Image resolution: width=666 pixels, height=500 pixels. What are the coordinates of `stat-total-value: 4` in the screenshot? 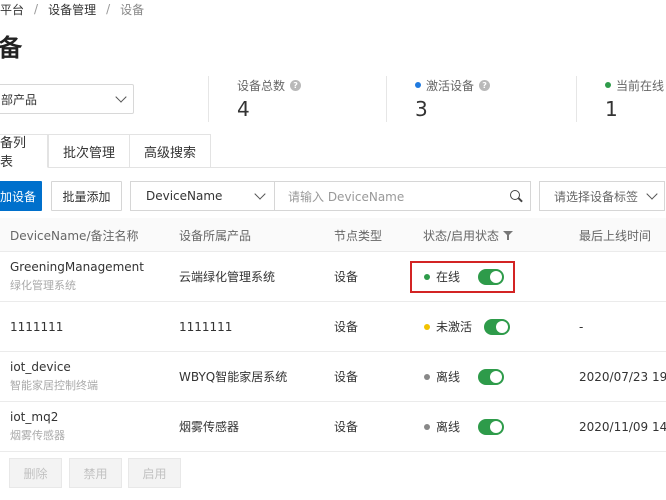 It's located at (243, 109).